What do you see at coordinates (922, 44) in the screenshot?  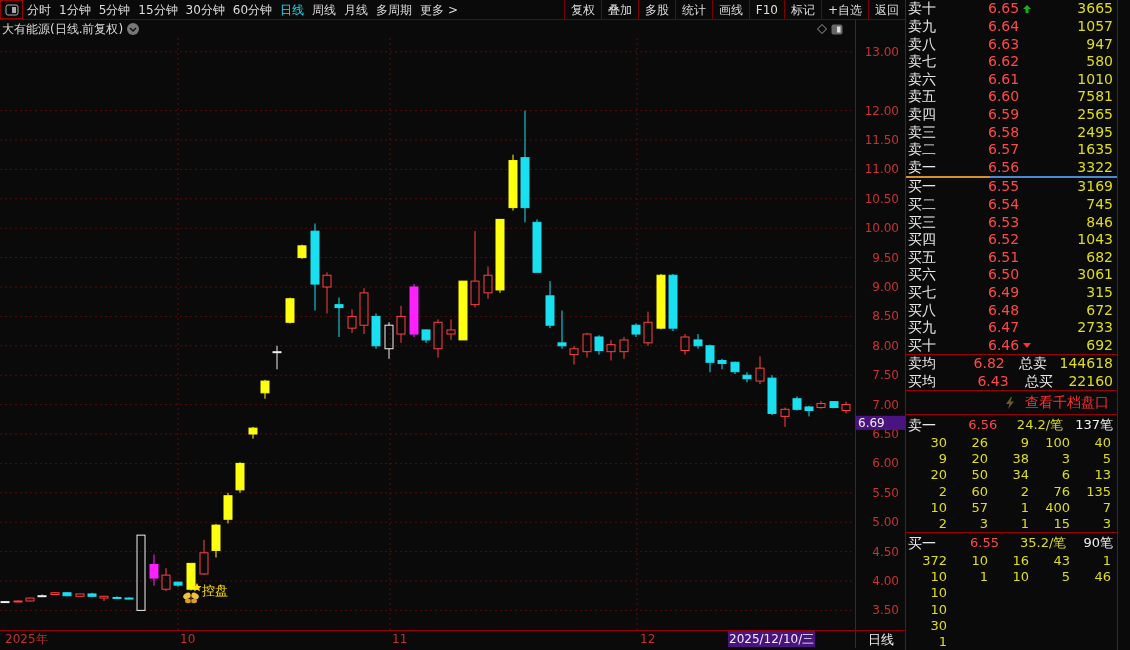 I see `level-label: 卖八` at bounding box center [922, 44].